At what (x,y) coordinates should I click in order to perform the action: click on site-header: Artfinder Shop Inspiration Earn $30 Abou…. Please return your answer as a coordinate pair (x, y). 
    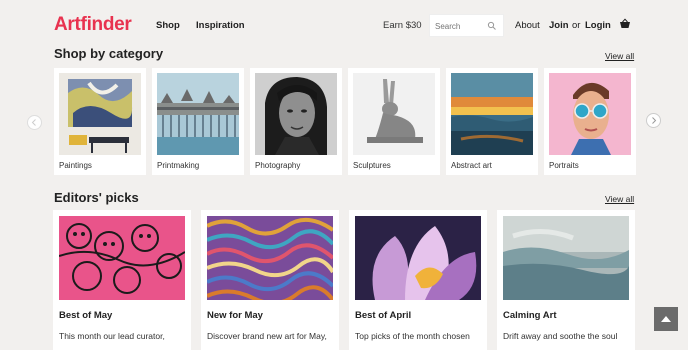
    Looking at the image, I should click on (344, 25).